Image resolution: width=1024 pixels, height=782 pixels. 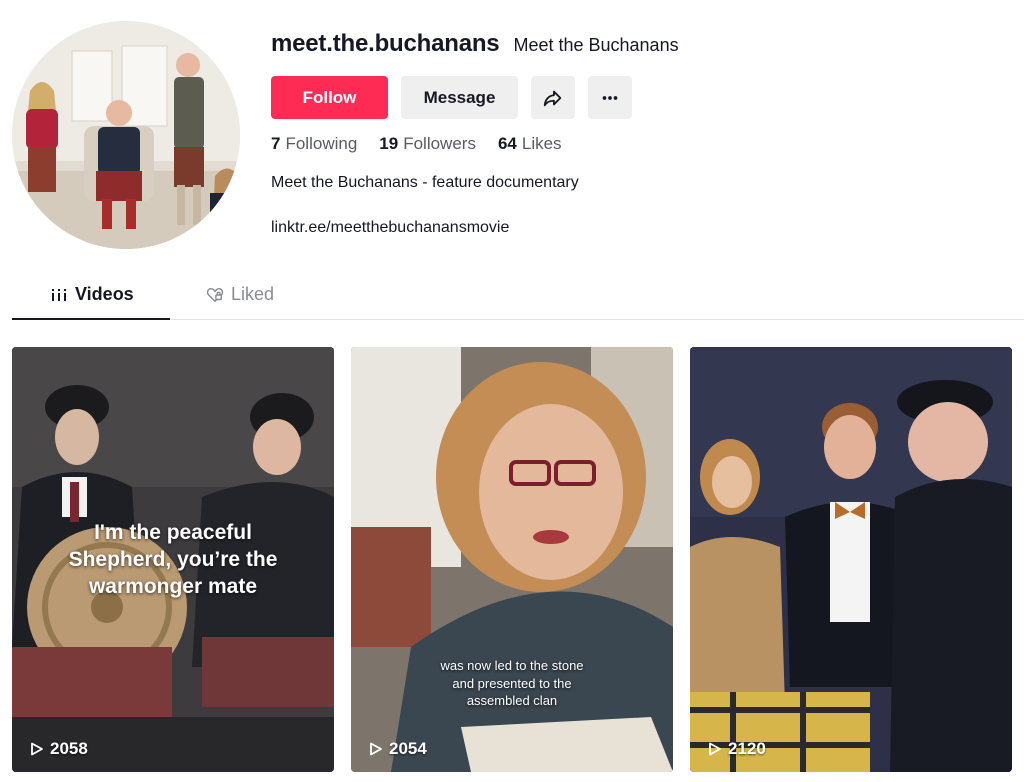 I want to click on active-tab-underline, so click(x=91, y=319).